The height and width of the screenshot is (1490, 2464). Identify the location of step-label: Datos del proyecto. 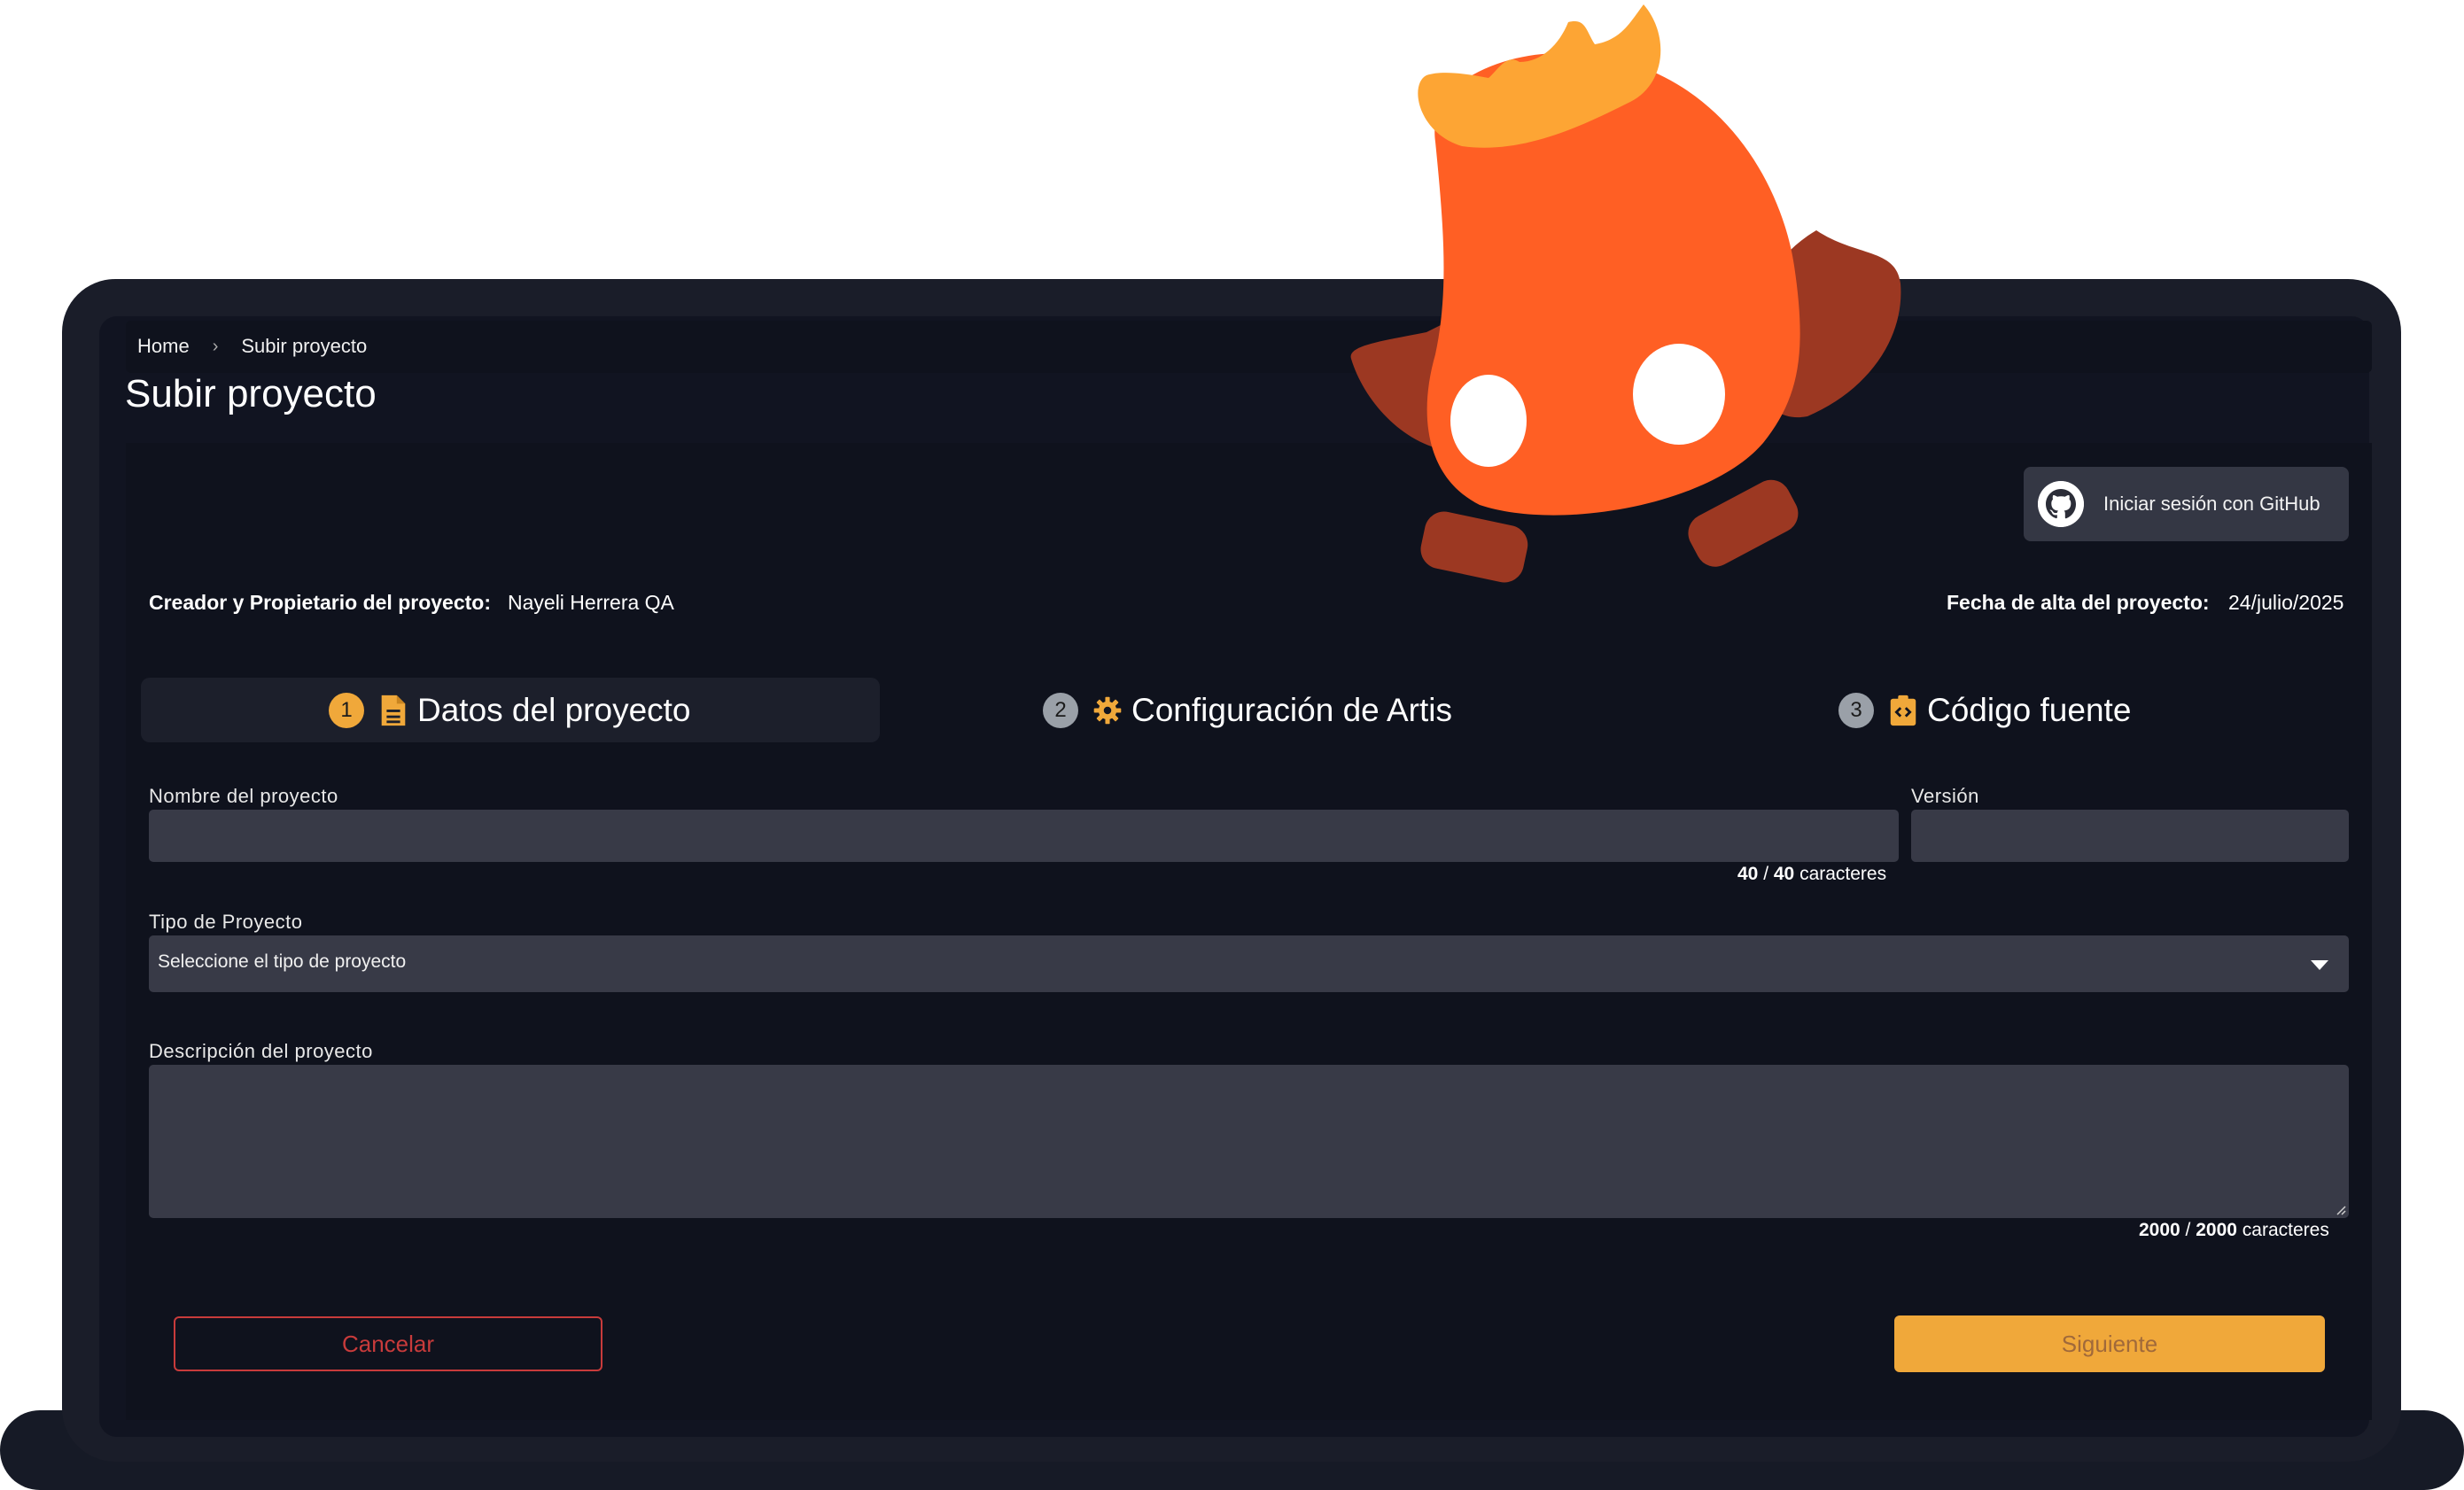
(554, 710).